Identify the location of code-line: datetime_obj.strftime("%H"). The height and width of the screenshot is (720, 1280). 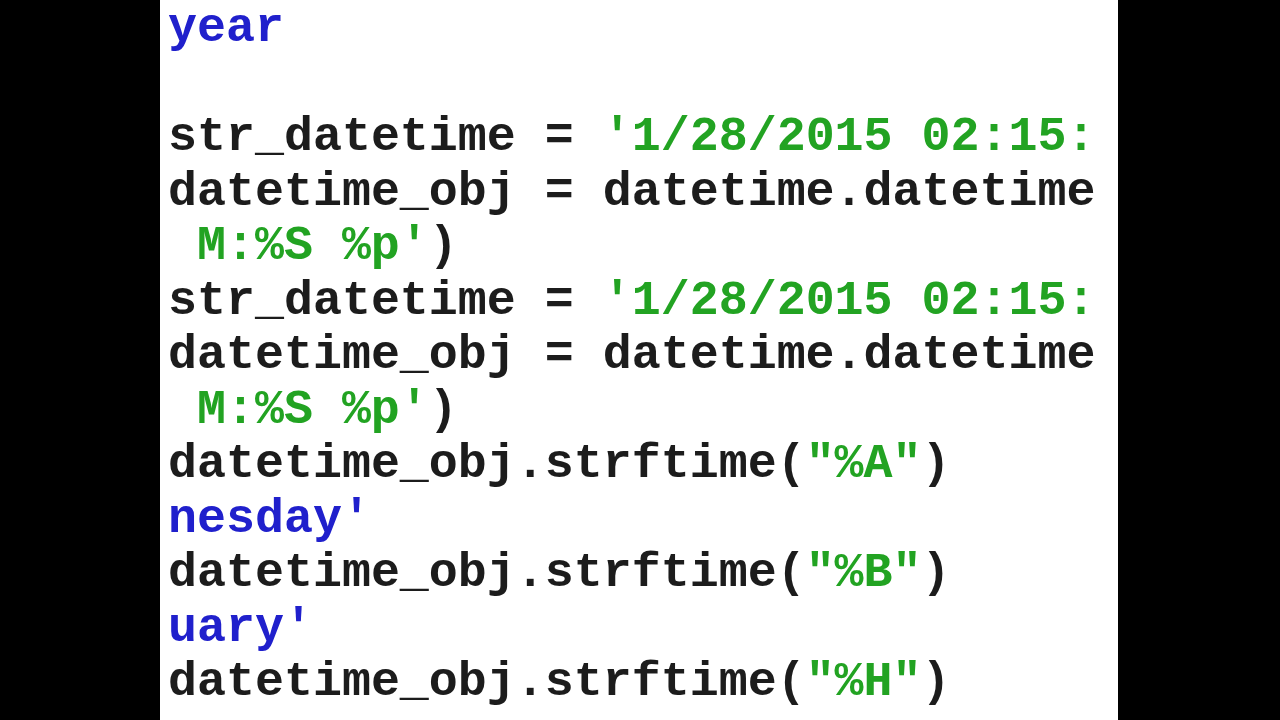
(559, 683).